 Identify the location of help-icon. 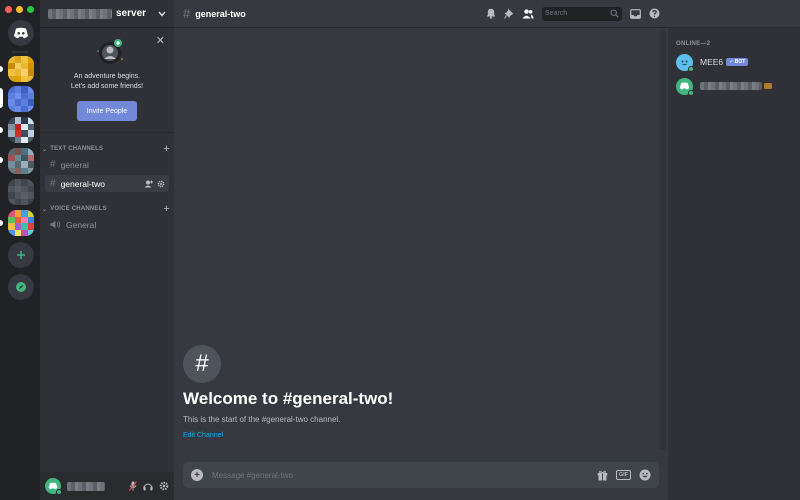
(654, 13).